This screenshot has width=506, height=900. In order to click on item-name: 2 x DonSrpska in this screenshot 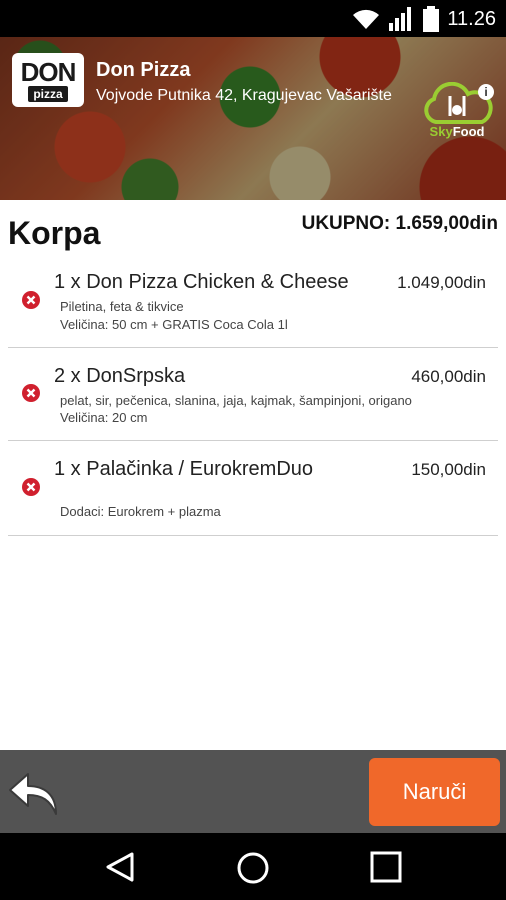, I will do `click(120, 376)`.